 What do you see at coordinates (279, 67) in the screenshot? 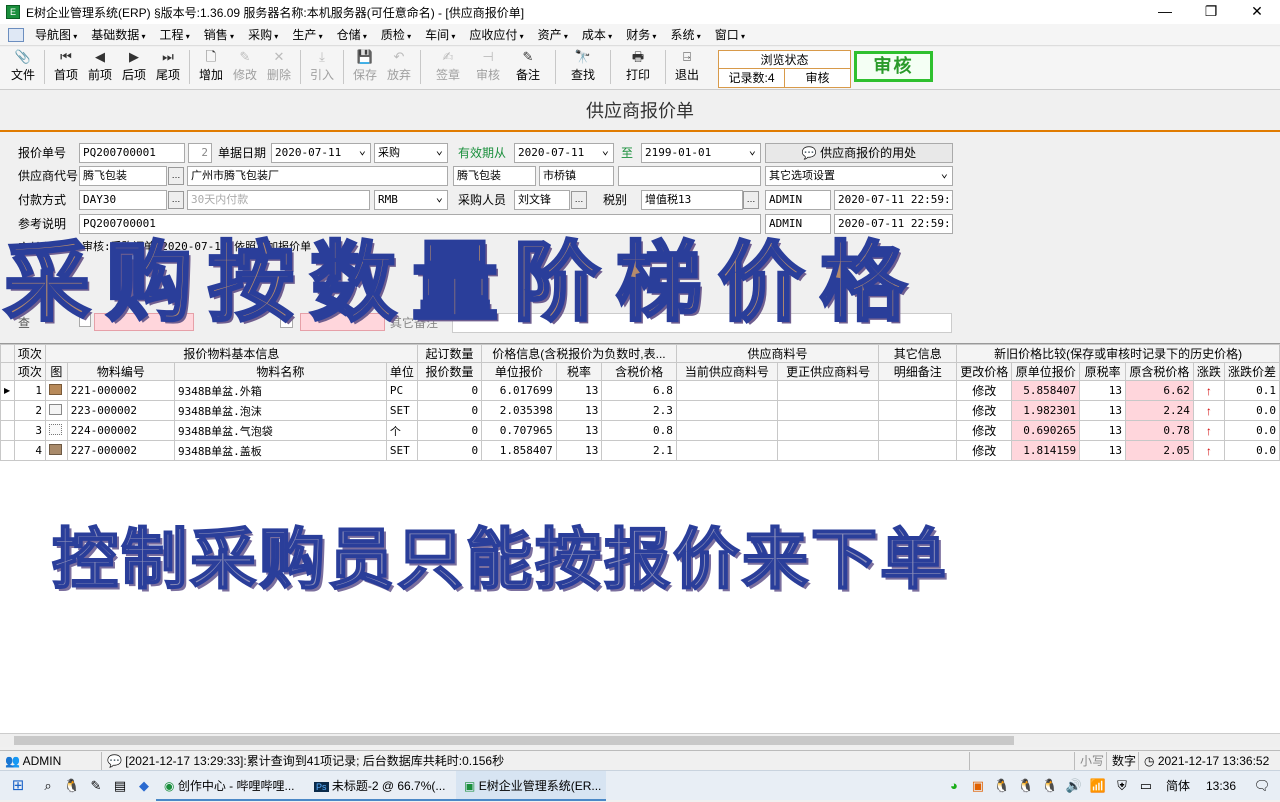
I see `delete-button: ✕ 删除` at bounding box center [279, 67].